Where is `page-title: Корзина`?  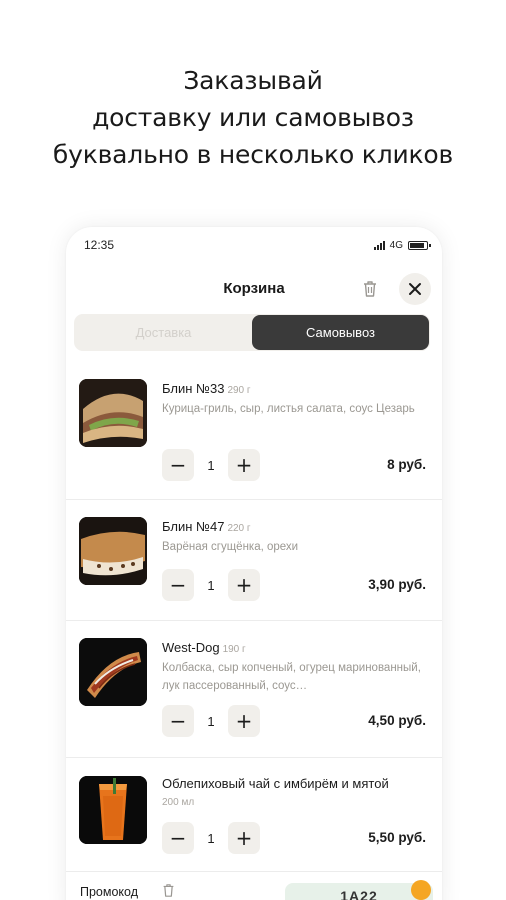
page-title: Корзина is located at coordinates (254, 288).